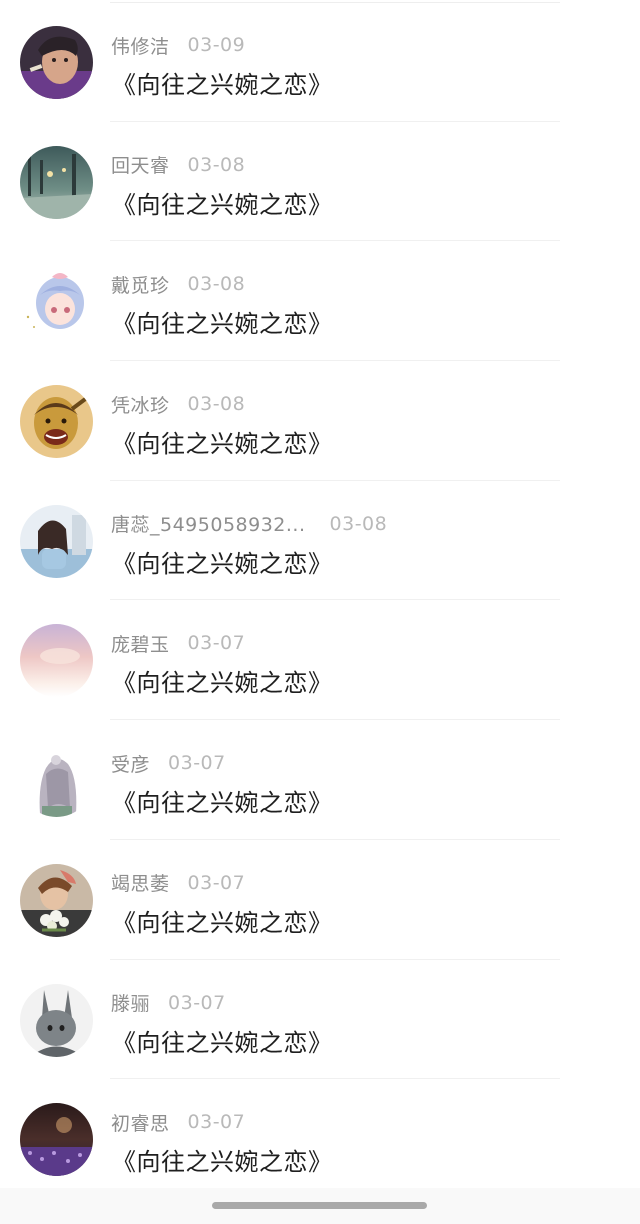 The image size is (640, 1224). What do you see at coordinates (320, 182) in the screenshot?
I see `list-item: 回天睿 03-08 《向往之兴婉之恋》` at bounding box center [320, 182].